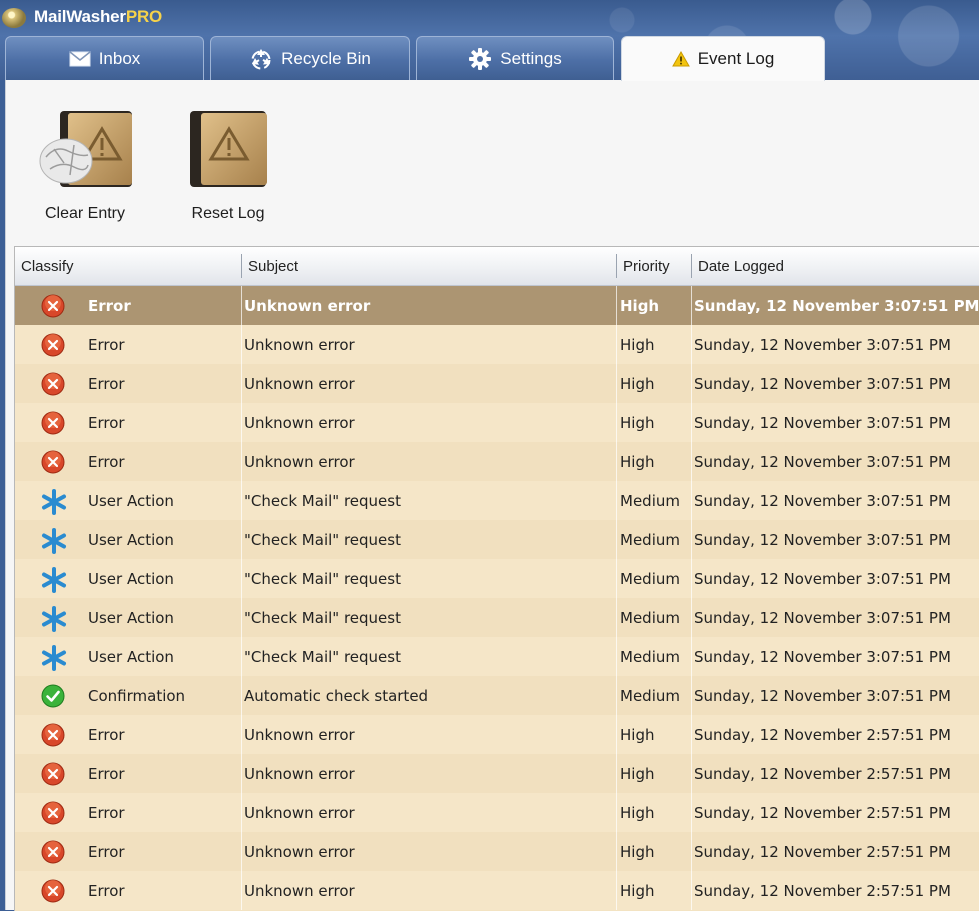 The image size is (979, 911). What do you see at coordinates (104, 58) in the screenshot?
I see `tab-inbox: Inbox` at bounding box center [104, 58].